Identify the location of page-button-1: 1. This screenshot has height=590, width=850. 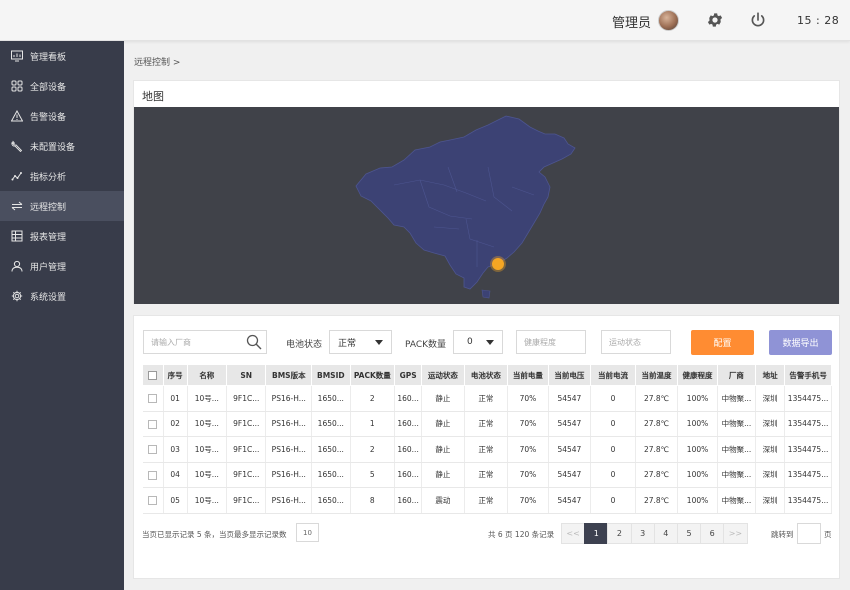
(596, 533).